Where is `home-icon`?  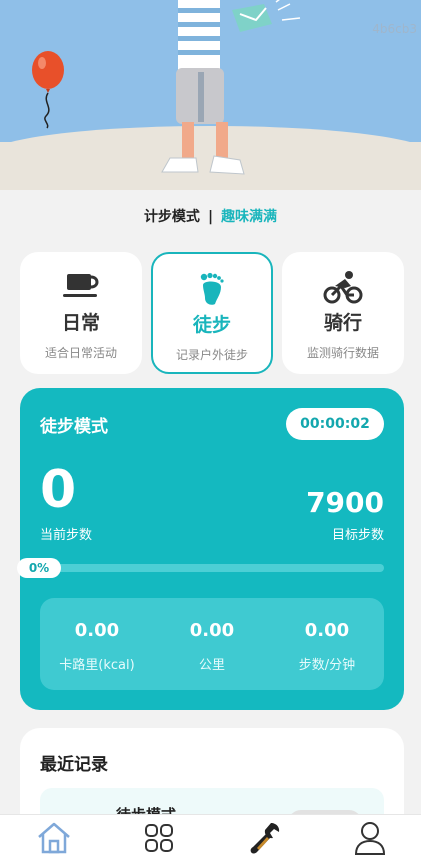 home-icon is located at coordinates (54, 838).